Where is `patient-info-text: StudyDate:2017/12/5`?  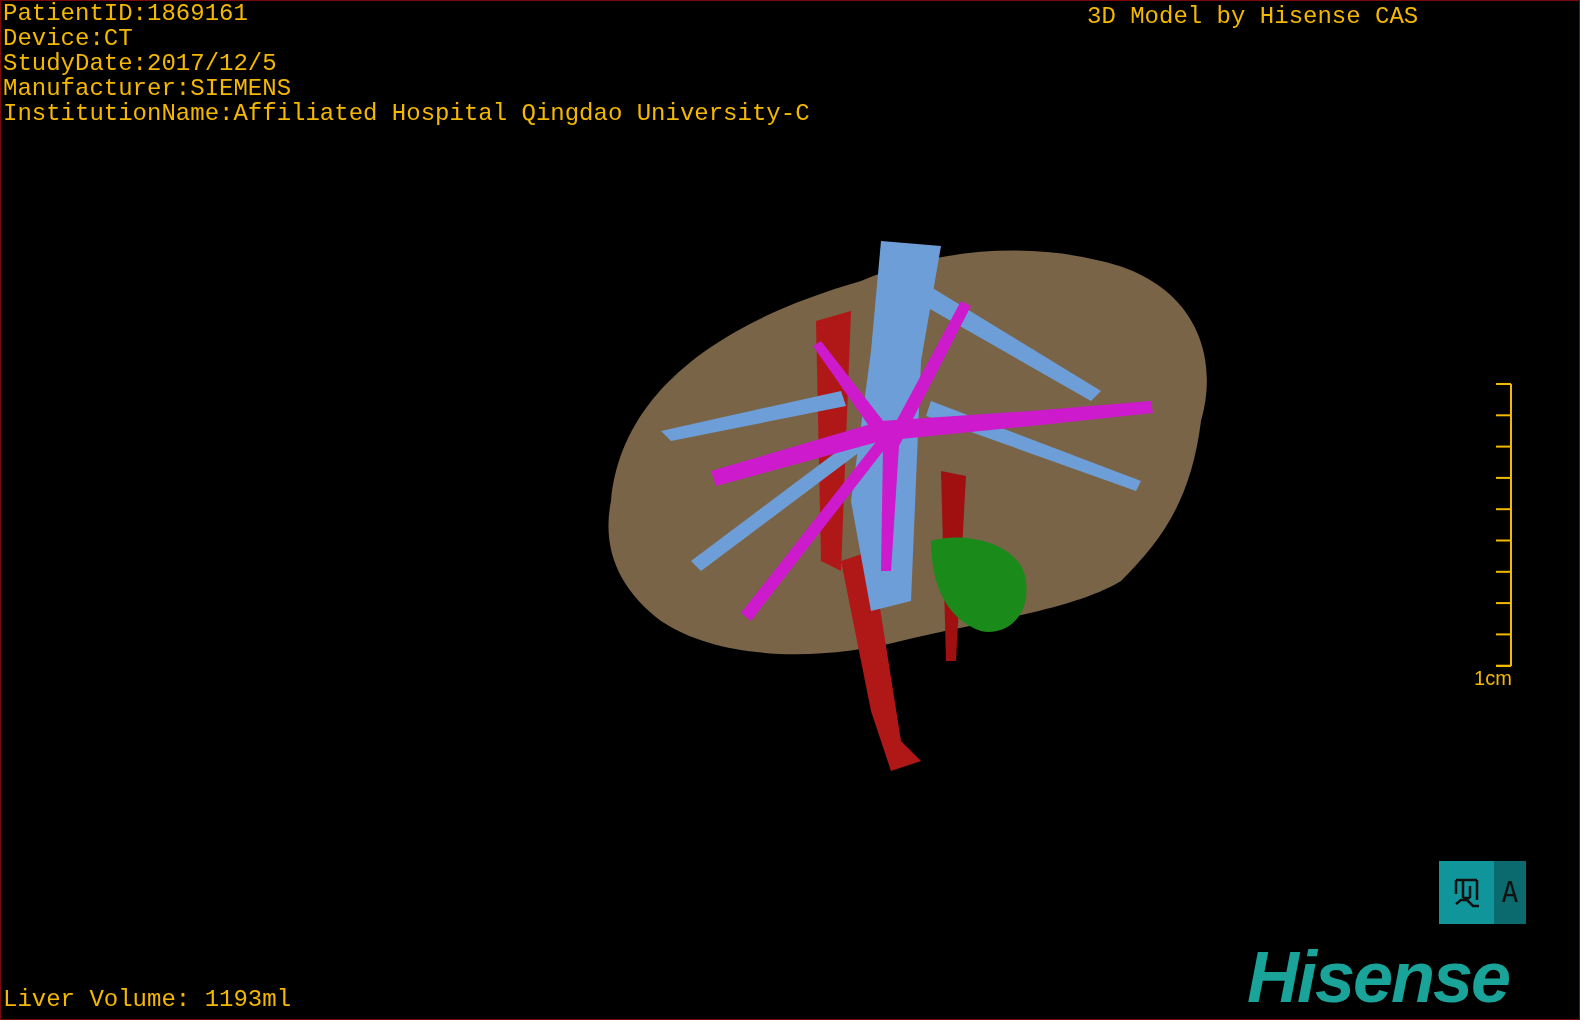 patient-info-text: StudyDate:2017/12/5 is located at coordinates (140, 63).